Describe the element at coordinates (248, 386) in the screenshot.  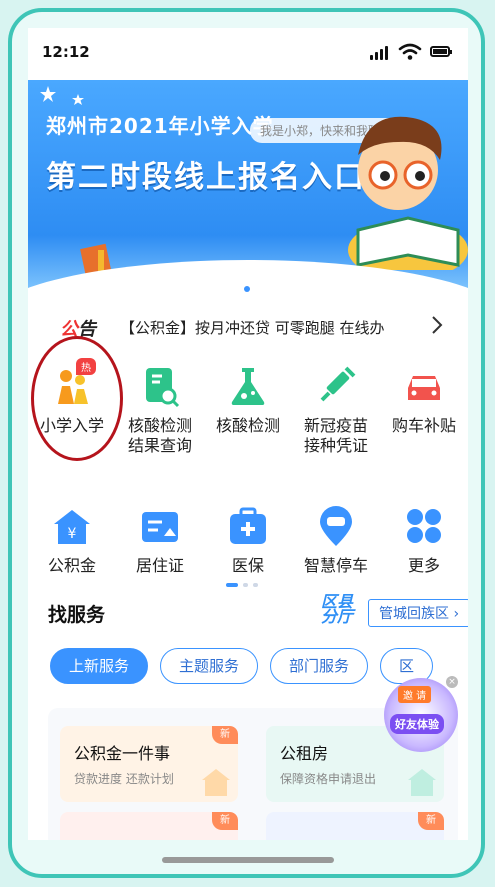
I see `flask-icon` at that location.